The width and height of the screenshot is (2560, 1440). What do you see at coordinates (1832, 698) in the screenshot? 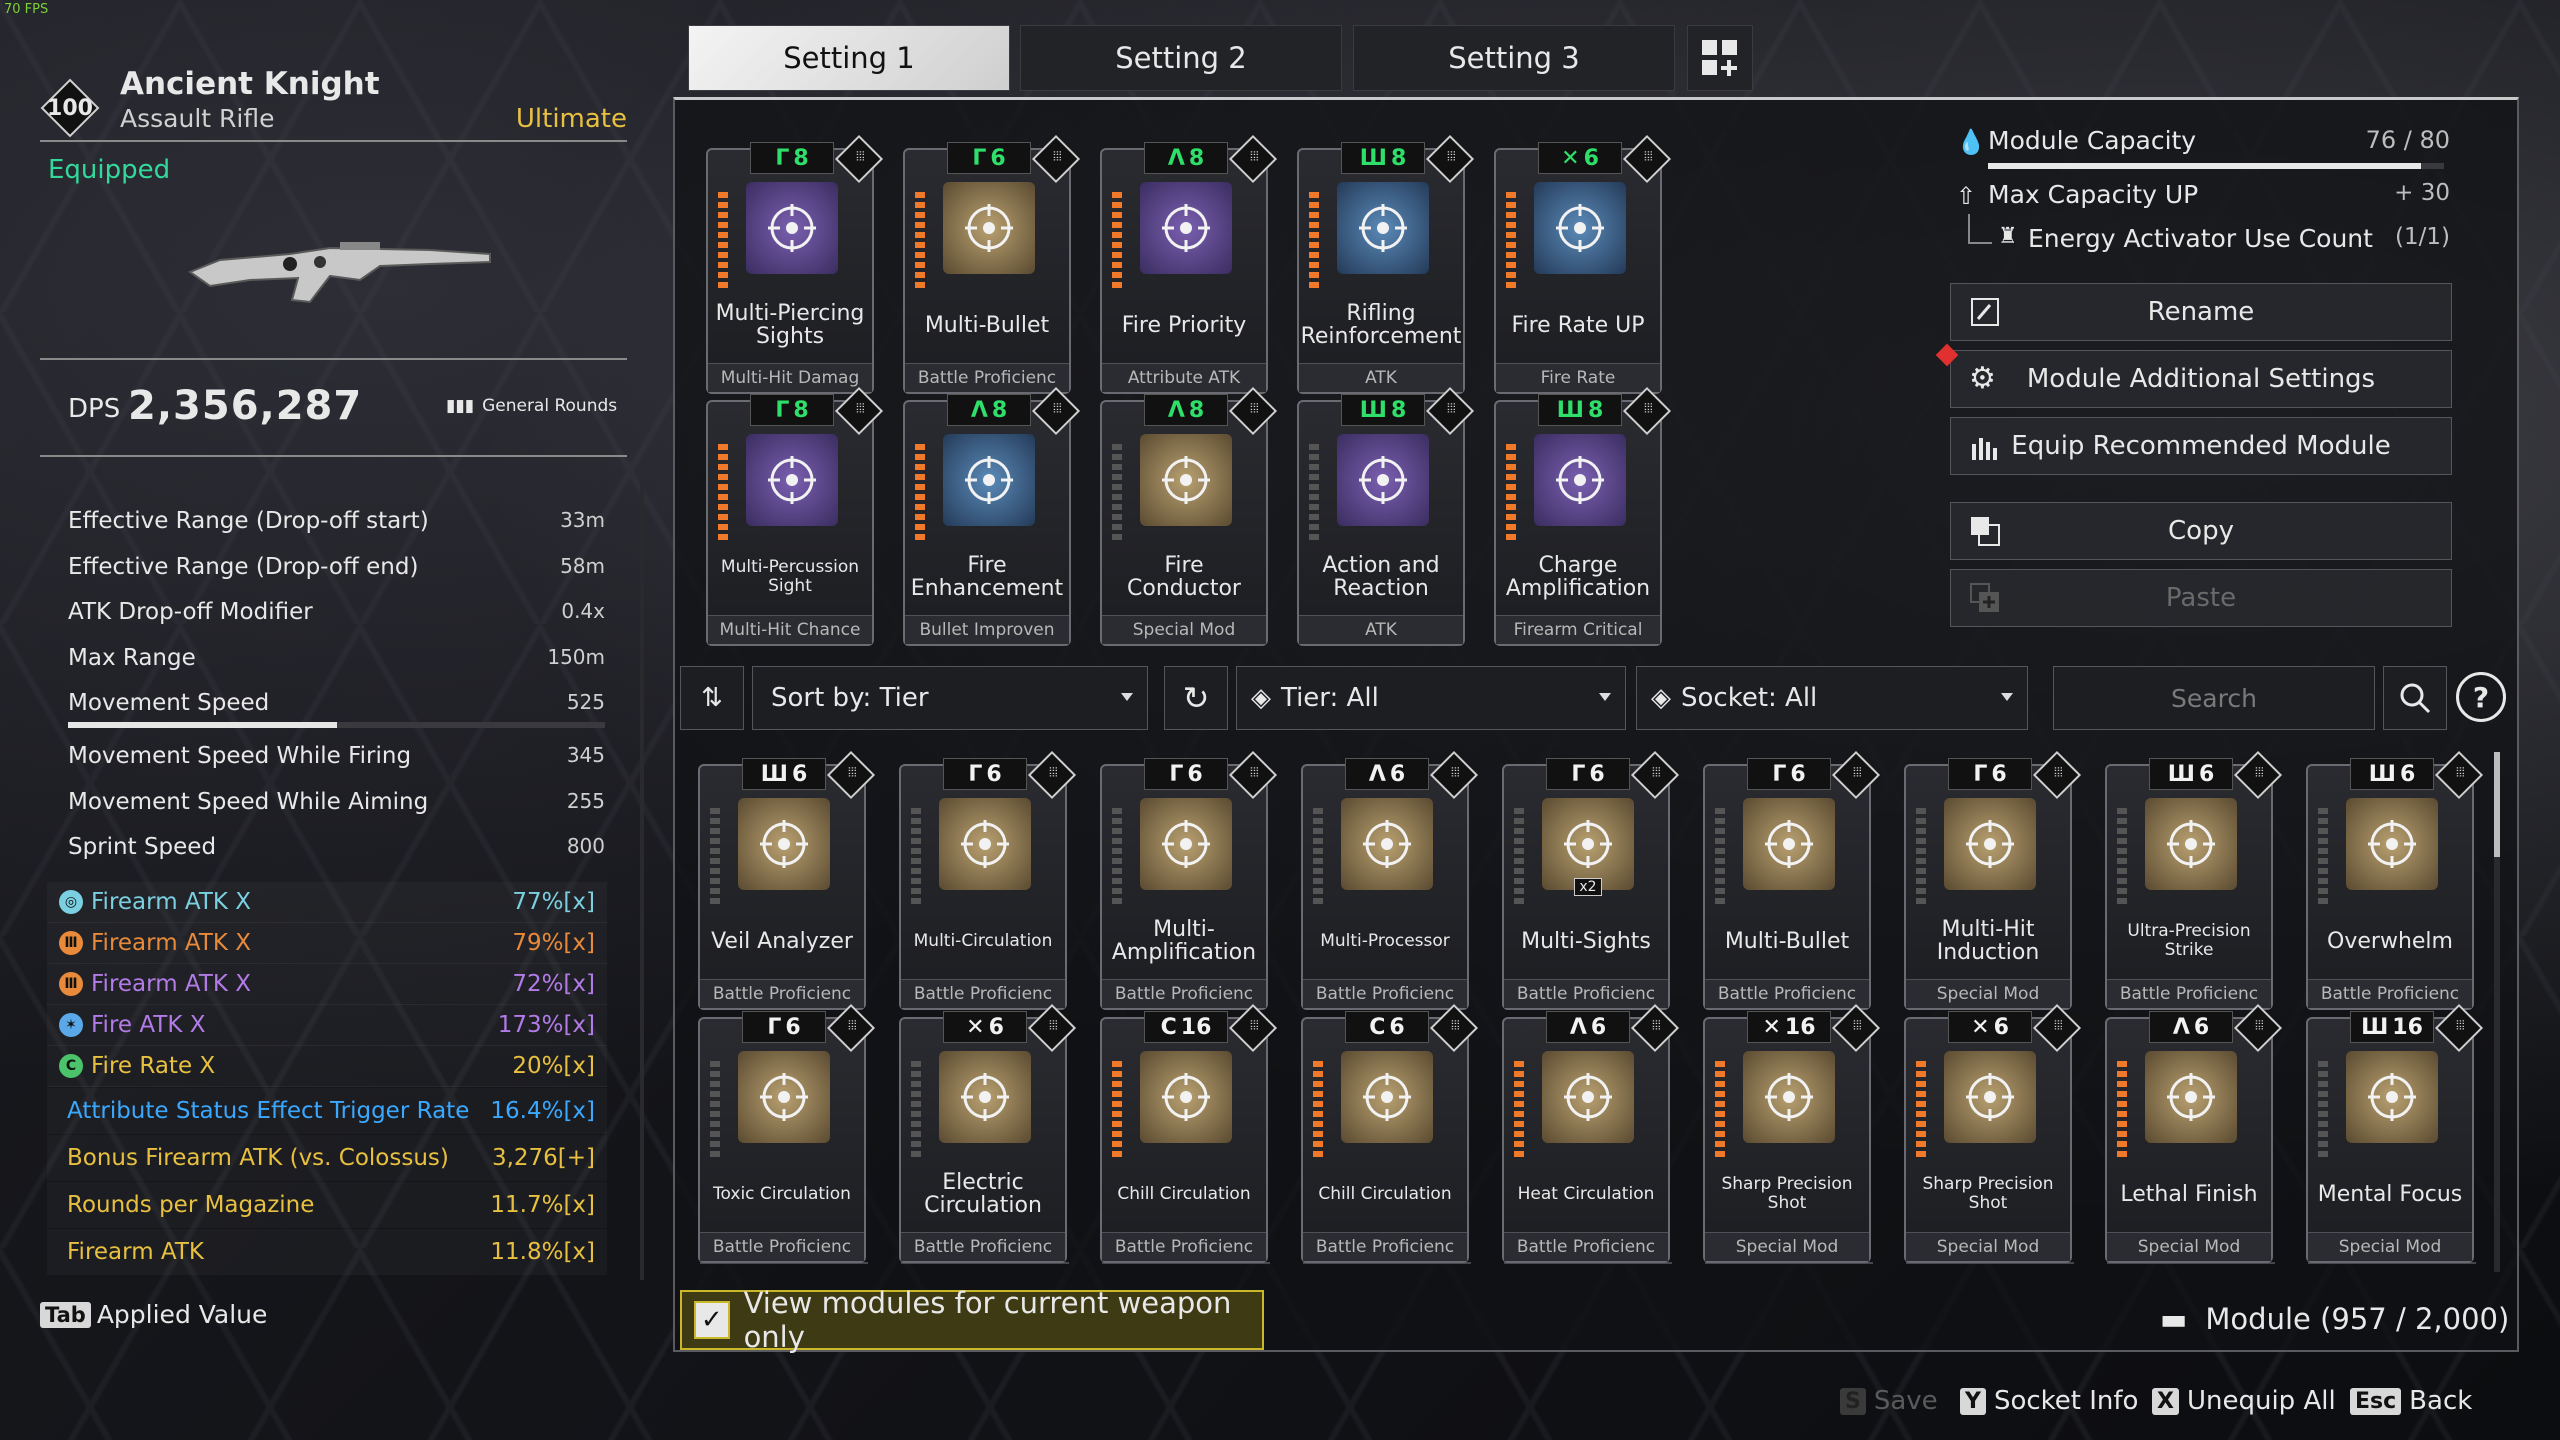
I see `socket-dropdown: ◈ Socket: All` at bounding box center [1832, 698].